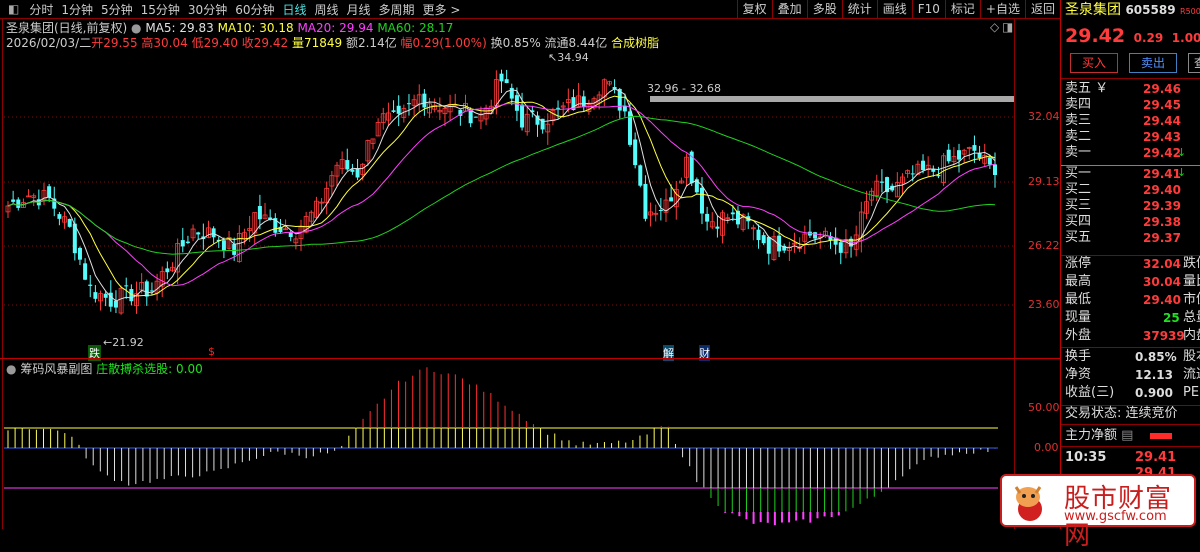 This screenshot has width=1200, height=552. Describe the element at coordinates (1046, 447) in the screenshot. I see `y-tick: 0.00` at that location.